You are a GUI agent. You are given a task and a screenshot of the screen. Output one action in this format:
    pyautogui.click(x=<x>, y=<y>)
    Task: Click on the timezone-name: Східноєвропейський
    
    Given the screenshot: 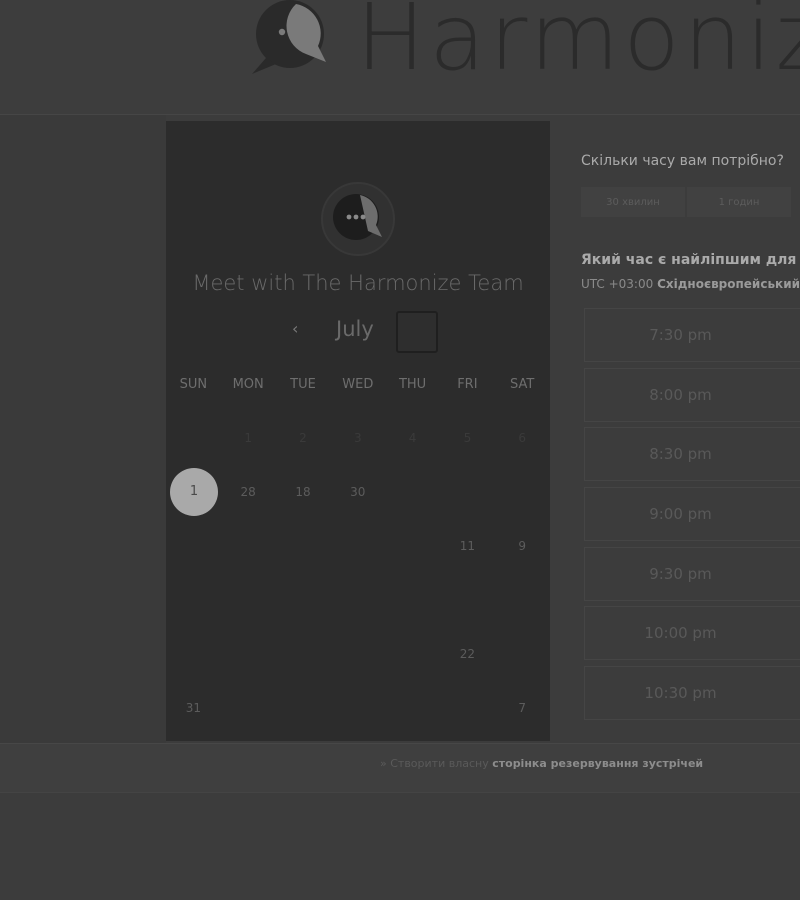 What is the action you would take?
    pyautogui.click(x=728, y=284)
    